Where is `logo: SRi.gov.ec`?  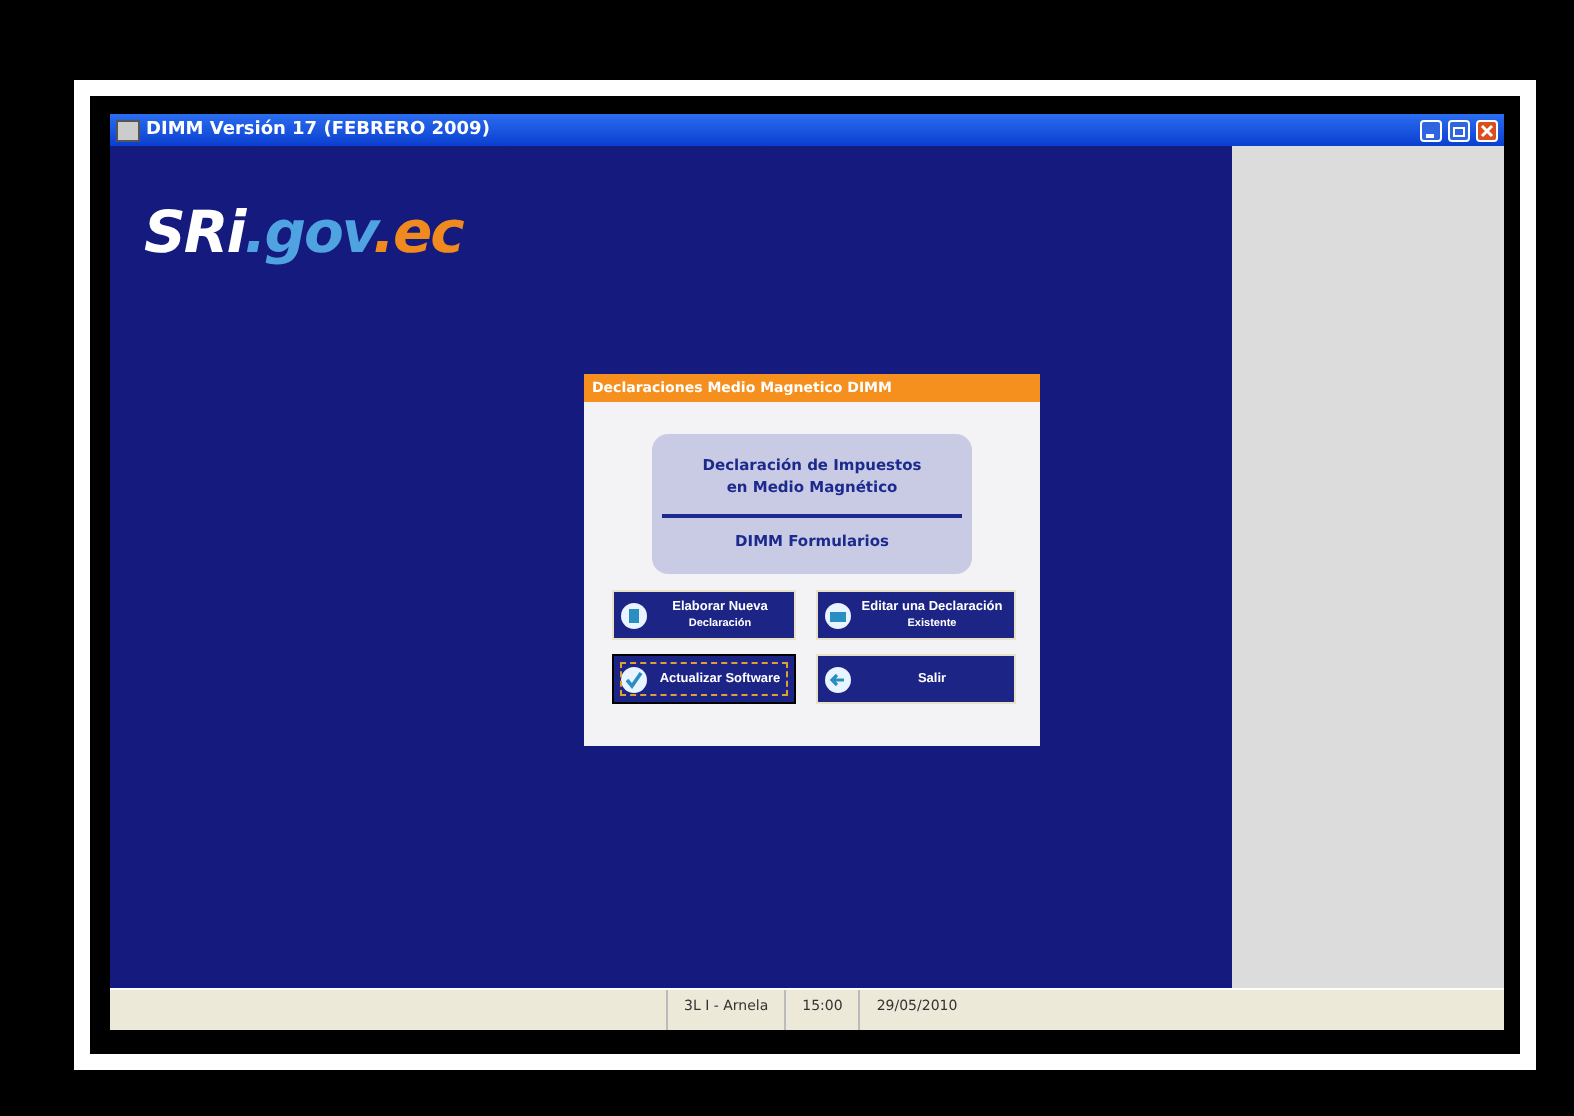 logo: SRi.gov.ec is located at coordinates (303, 232).